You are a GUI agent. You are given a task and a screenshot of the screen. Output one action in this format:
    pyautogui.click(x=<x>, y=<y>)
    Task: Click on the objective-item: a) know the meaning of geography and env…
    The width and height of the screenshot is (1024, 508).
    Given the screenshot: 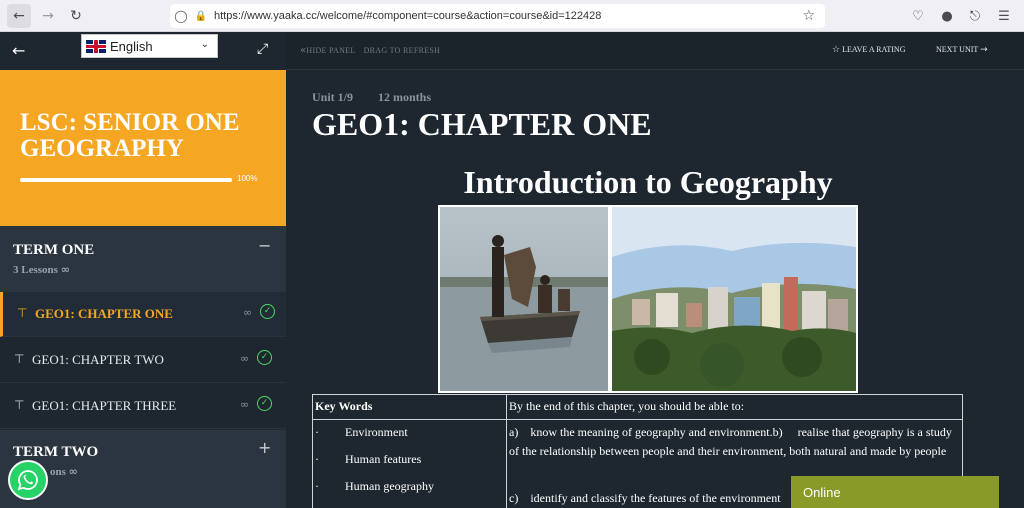 What is the action you would take?
    pyautogui.click(x=730, y=441)
    